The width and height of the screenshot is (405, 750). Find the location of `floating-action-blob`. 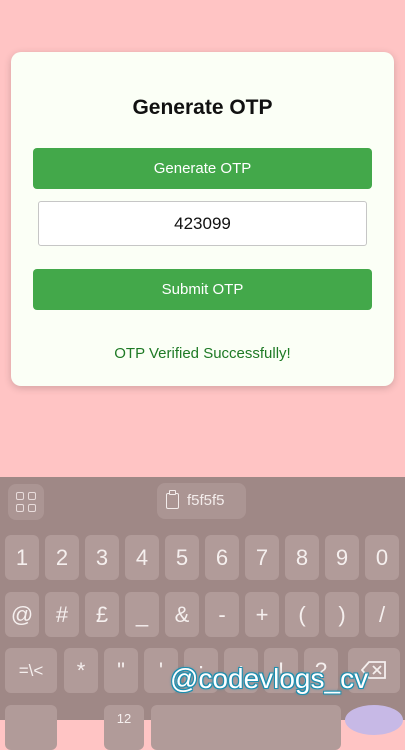

floating-action-blob is located at coordinates (374, 720).